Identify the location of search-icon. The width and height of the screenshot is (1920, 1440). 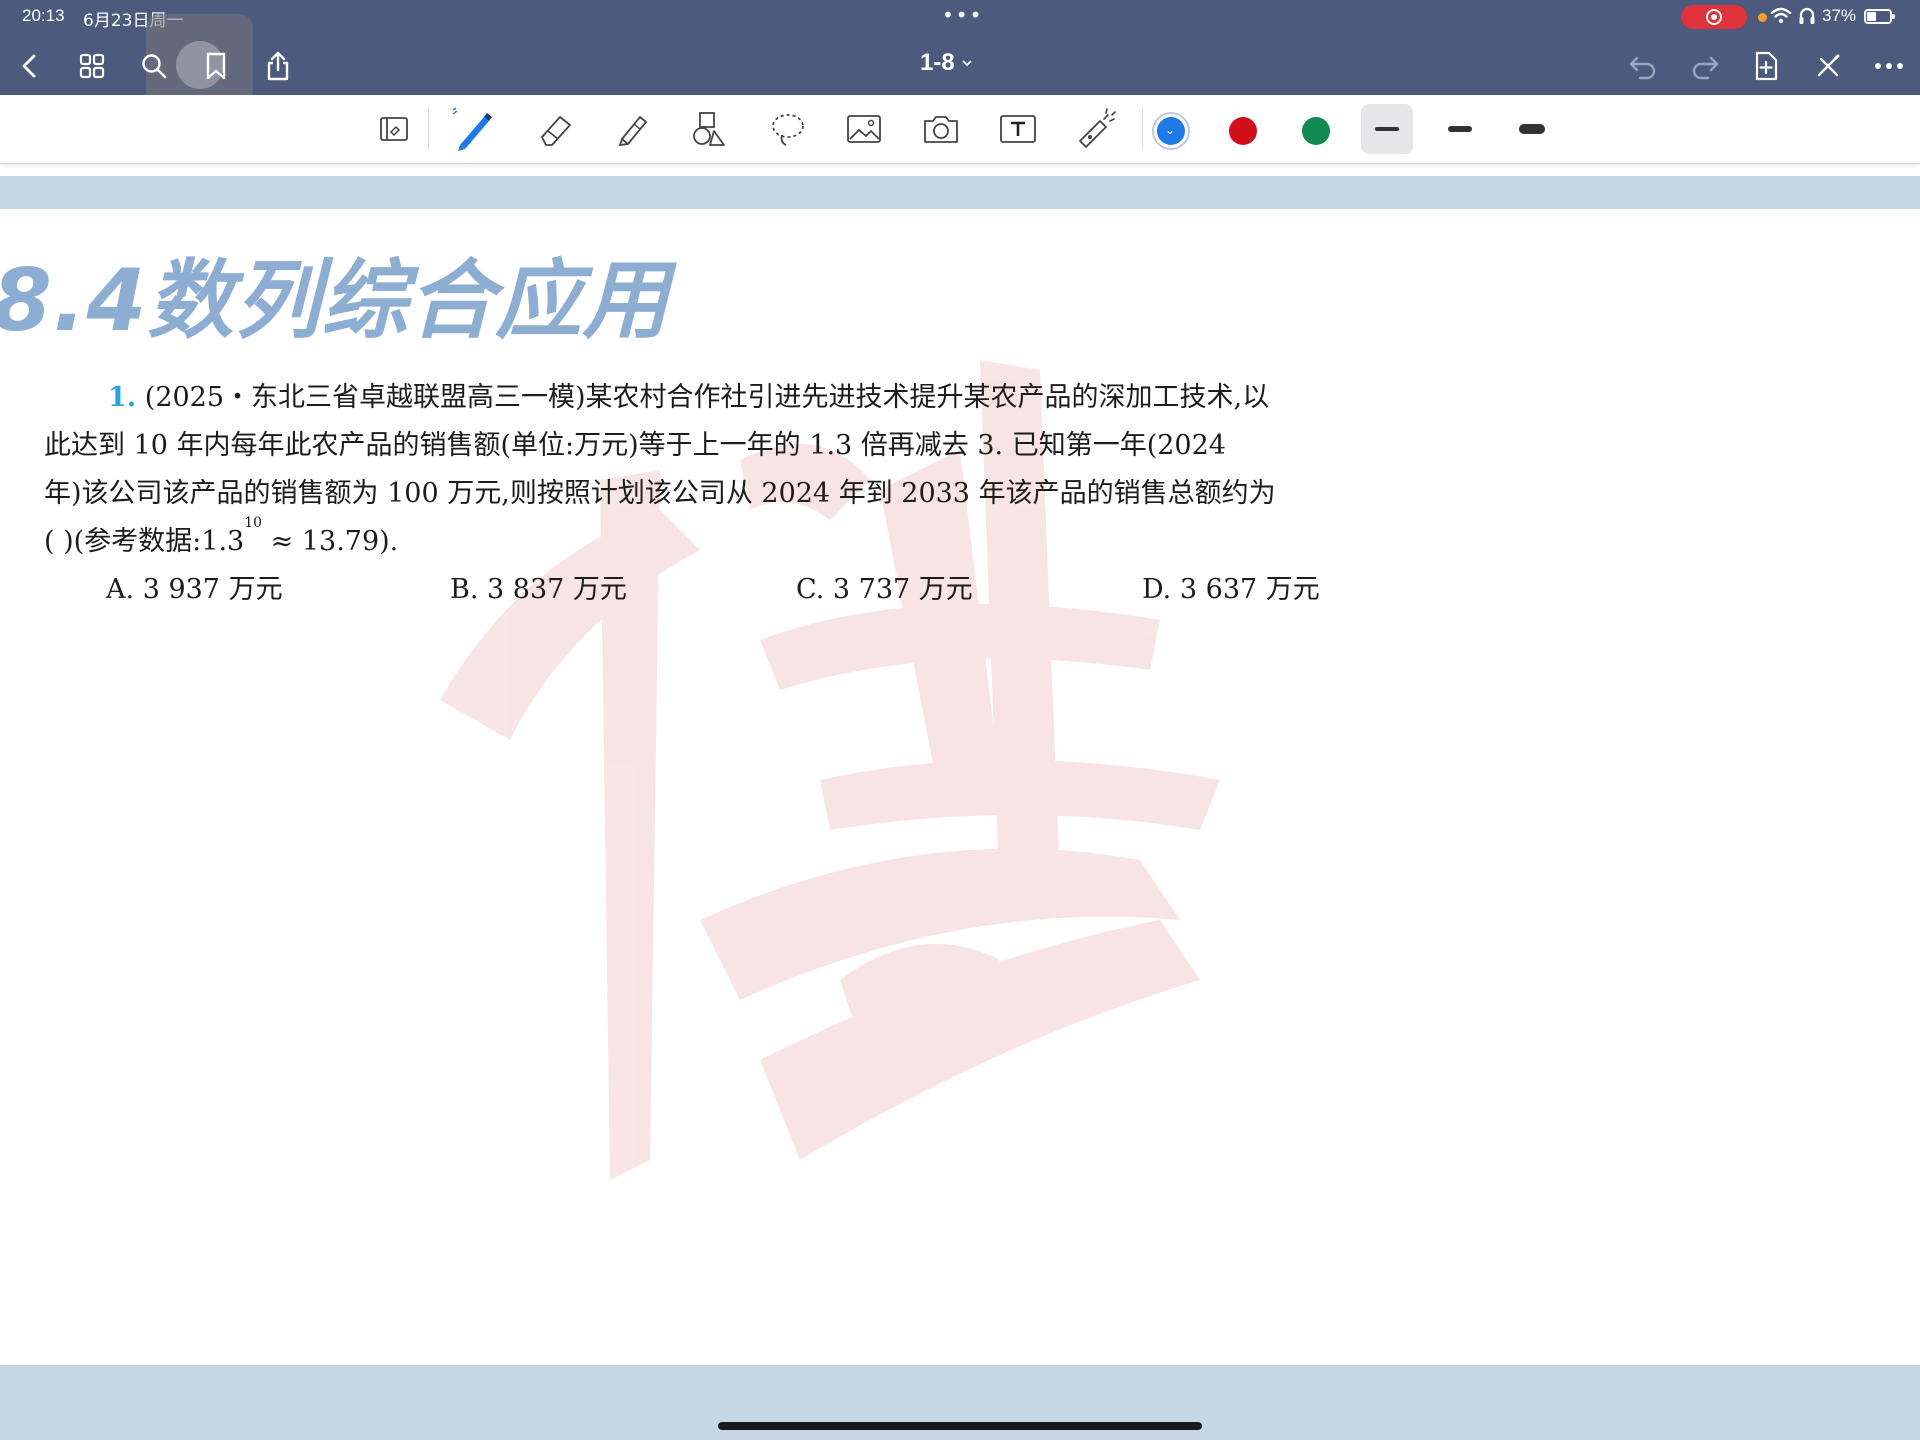
(154, 66).